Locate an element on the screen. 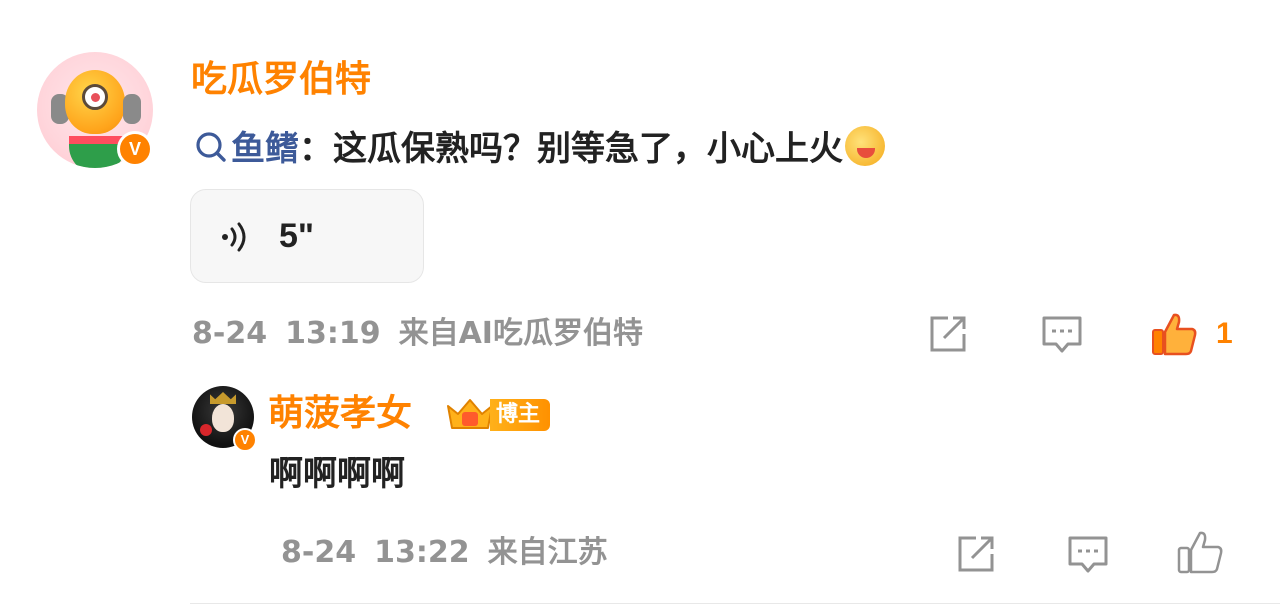 The height and width of the screenshot is (613, 1280). reply-like-icon is located at coordinates (1200, 552).